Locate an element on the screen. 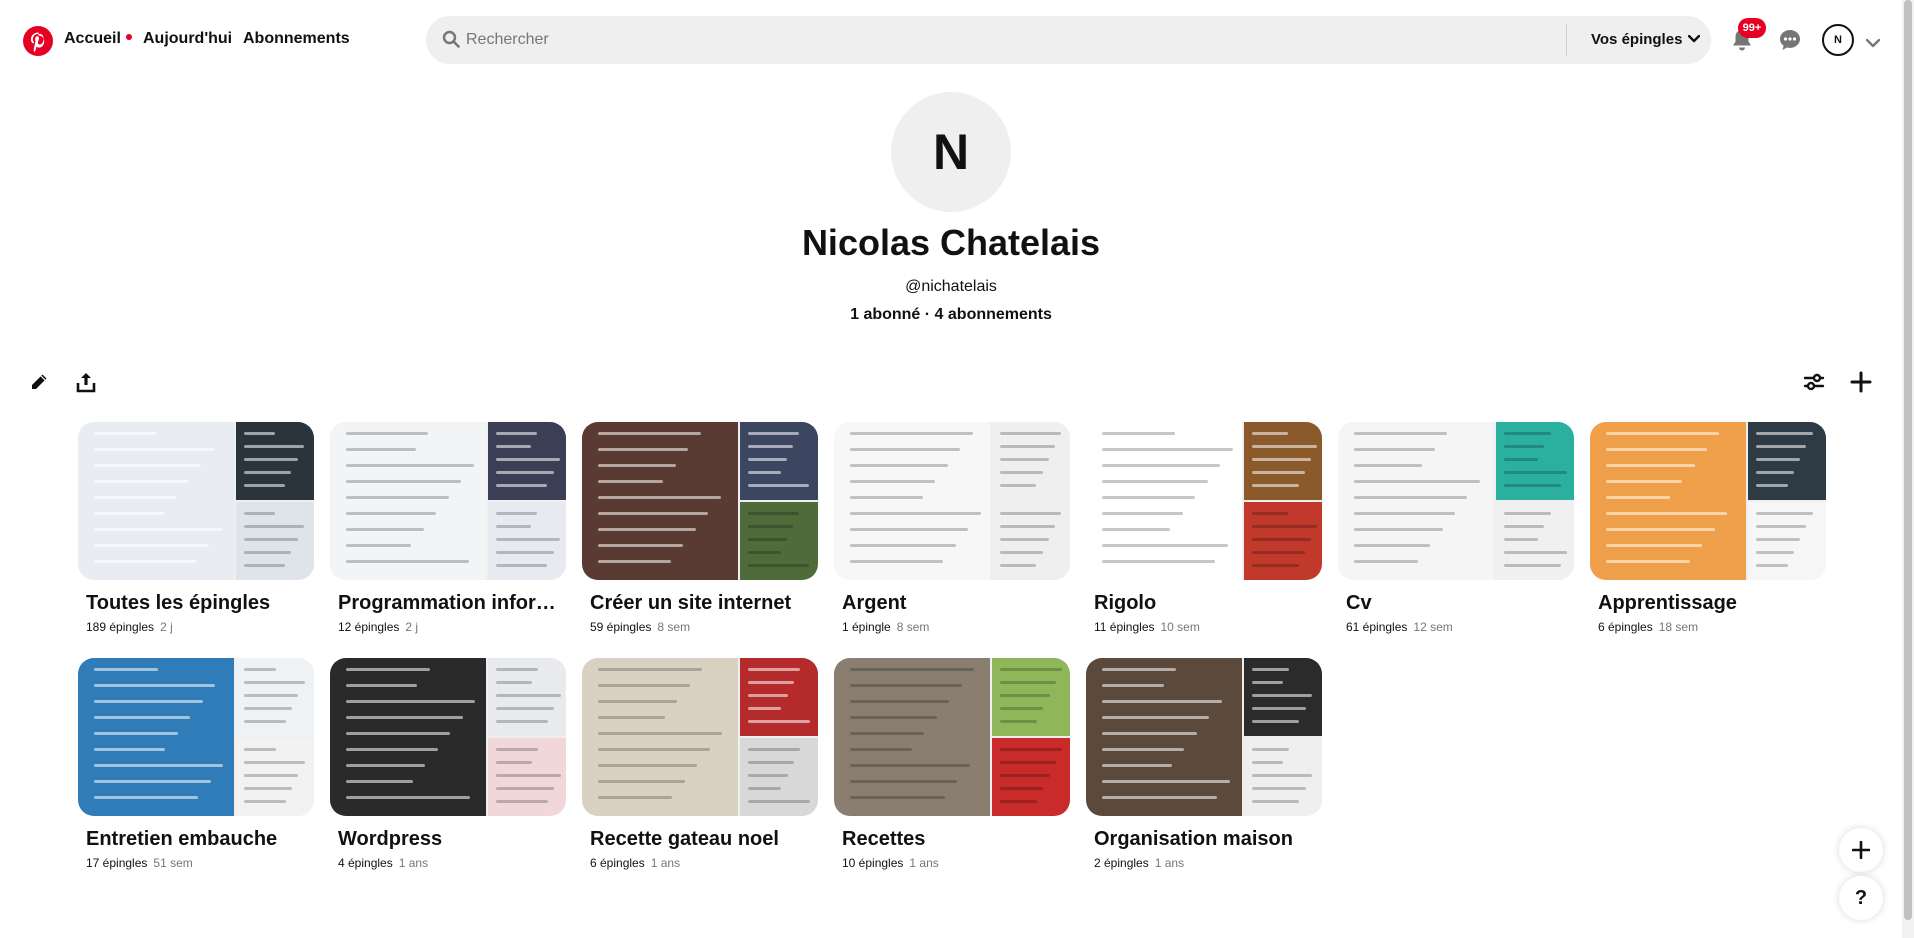  board-card: Toutes les épingles 189 épingles 2 j is located at coordinates (196, 528).